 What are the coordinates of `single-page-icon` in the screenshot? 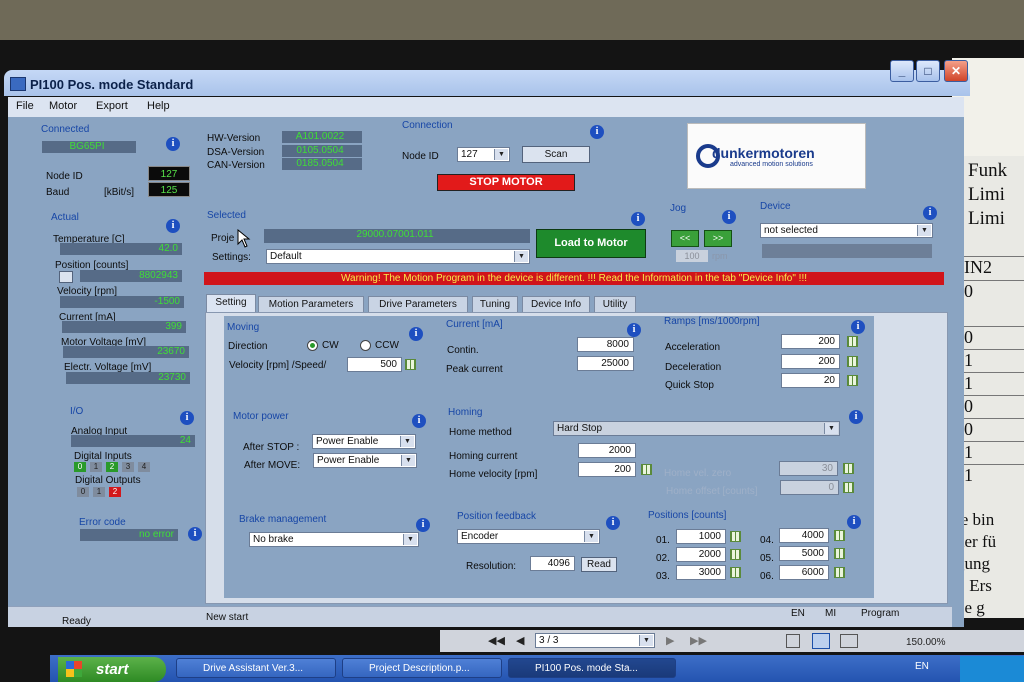 It's located at (793, 641).